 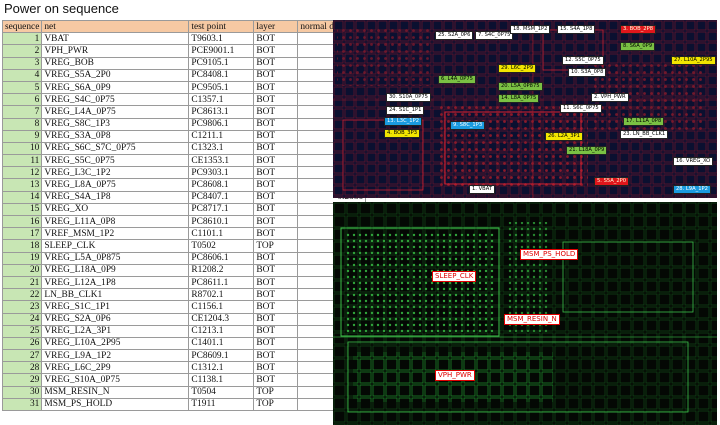 What do you see at coordinates (403, 121) in the screenshot?
I see `board-label-l3c: 13. L3C_1P2` at bounding box center [403, 121].